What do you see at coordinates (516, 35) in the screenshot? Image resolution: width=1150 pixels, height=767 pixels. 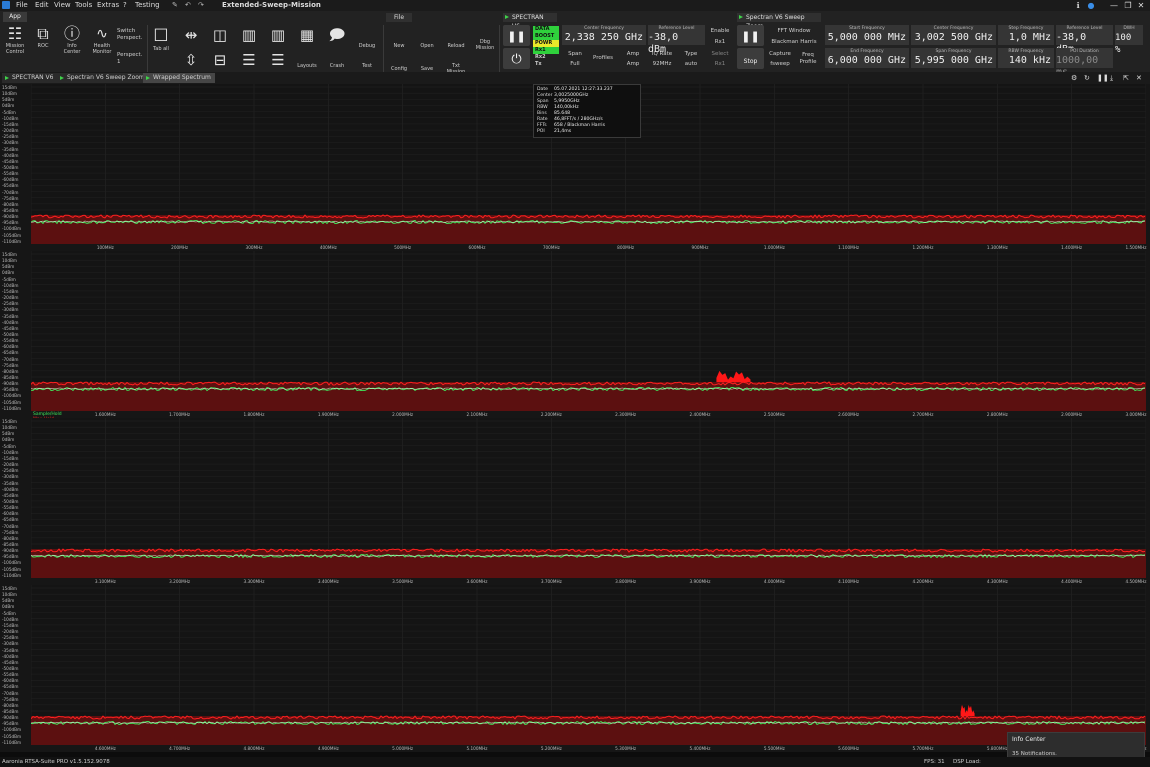 I see `device1-pause-button: ❚❚` at bounding box center [516, 35].